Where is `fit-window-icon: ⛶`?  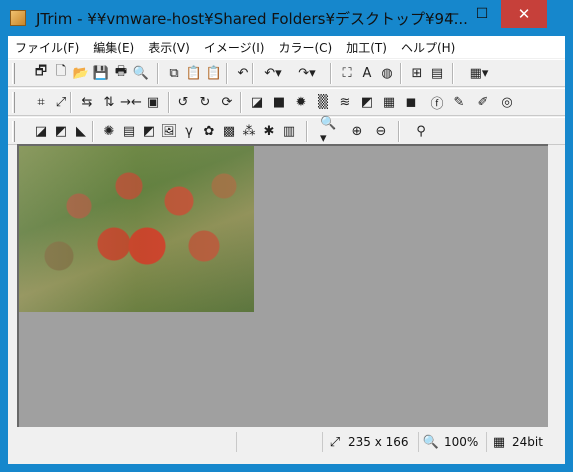 fit-window-icon: ⛶ is located at coordinates (347, 73).